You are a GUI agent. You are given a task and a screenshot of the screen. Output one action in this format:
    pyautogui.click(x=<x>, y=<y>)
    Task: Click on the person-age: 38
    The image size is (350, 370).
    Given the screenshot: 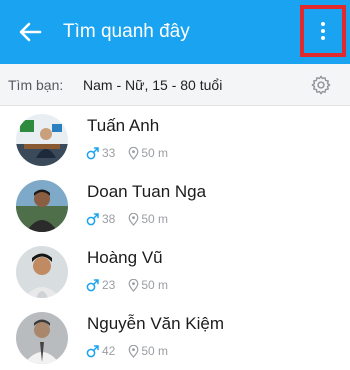 What is the action you would take?
    pyautogui.click(x=109, y=219)
    